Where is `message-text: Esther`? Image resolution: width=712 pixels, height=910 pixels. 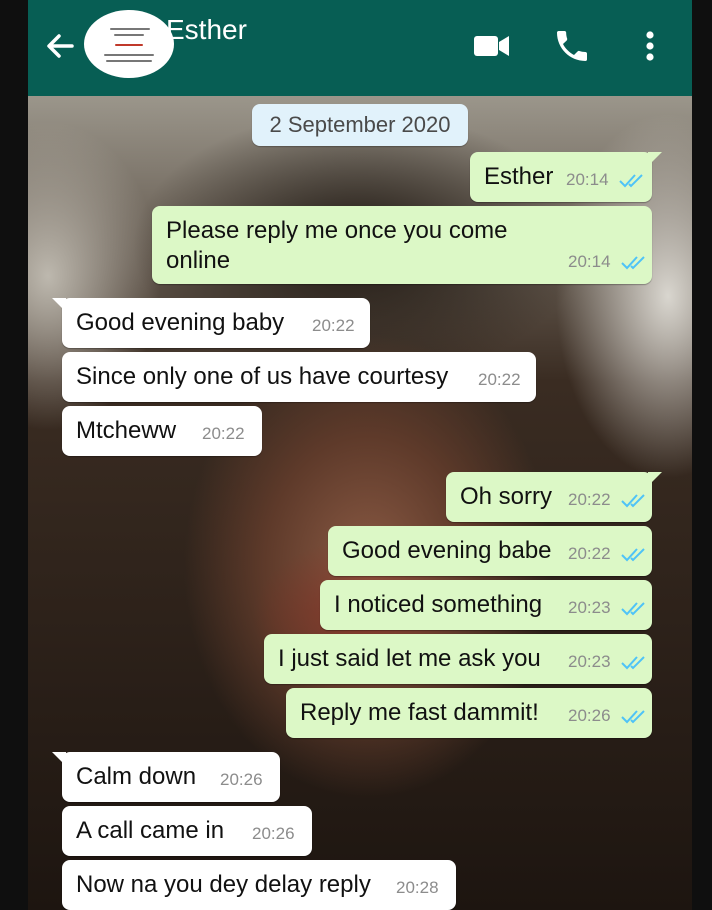 message-text: Esther is located at coordinates (519, 176).